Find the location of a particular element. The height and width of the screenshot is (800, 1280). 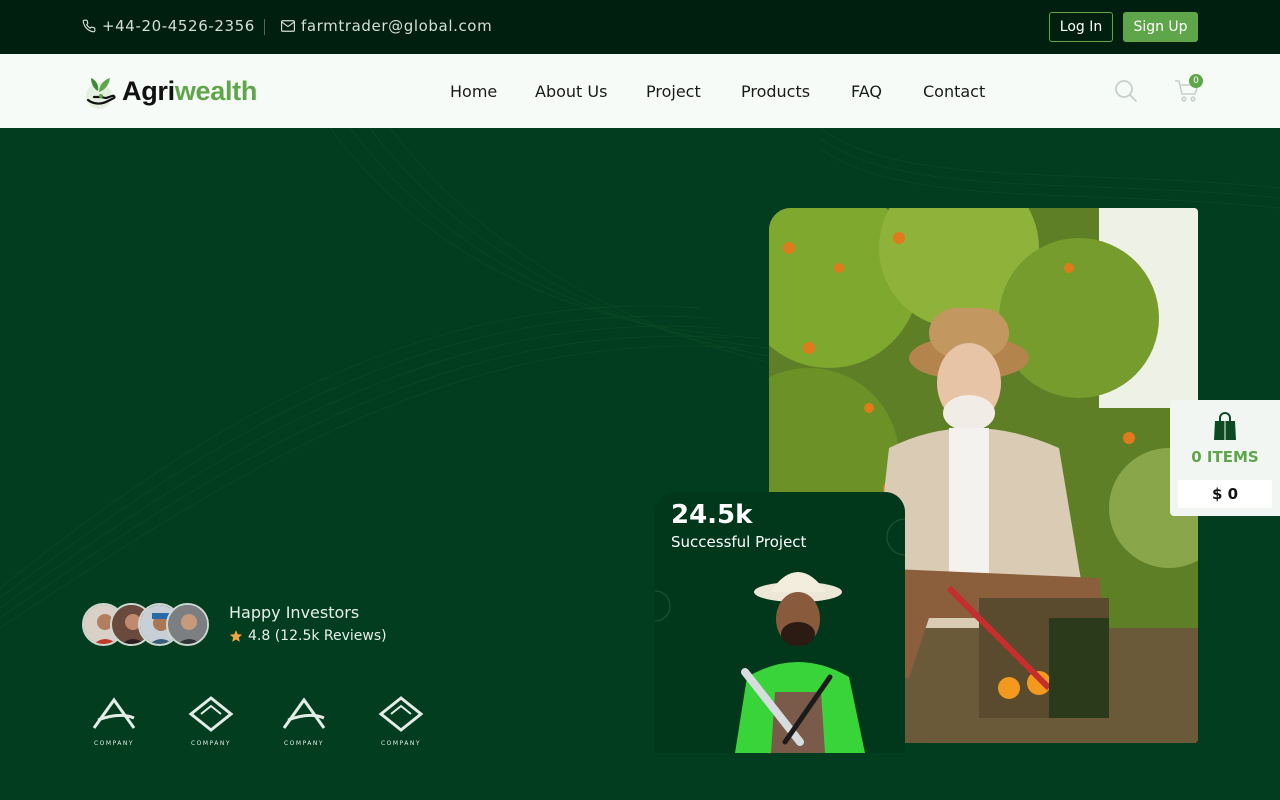

cart-items-count: 0 ITEMS is located at coordinates (1225, 457).